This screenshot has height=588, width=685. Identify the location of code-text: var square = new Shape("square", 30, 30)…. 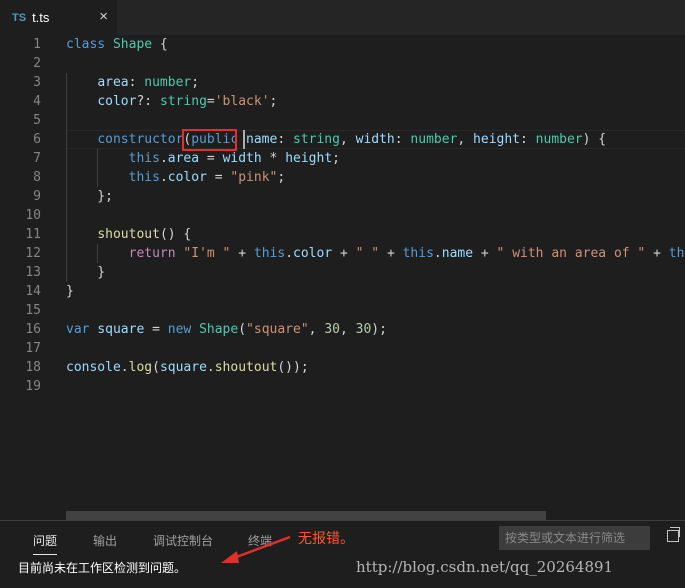
(226, 329).